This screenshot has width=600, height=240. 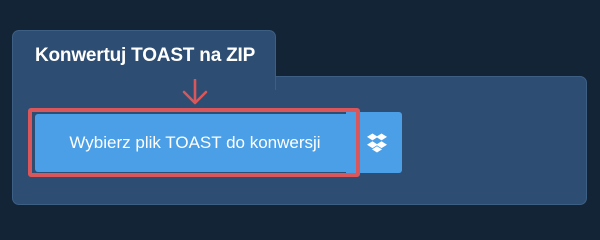 I want to click on dropbox-icon, so click(x=377, y=142).